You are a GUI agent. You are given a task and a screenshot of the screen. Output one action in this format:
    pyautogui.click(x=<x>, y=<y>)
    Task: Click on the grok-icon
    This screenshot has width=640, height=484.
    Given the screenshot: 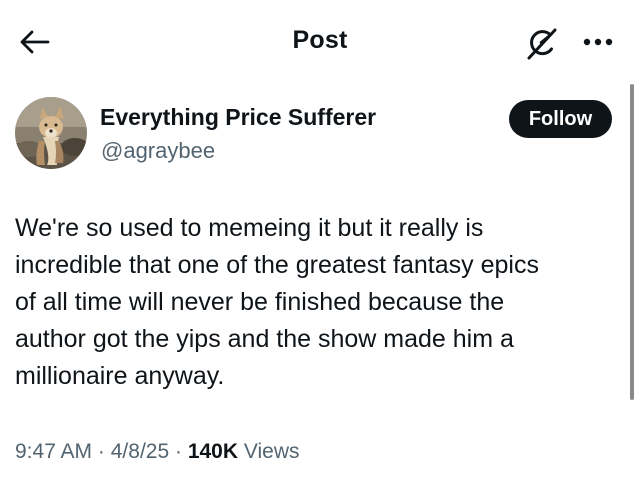 What is the action you would take?
    pyautogui.click(x=542, y=44)
    